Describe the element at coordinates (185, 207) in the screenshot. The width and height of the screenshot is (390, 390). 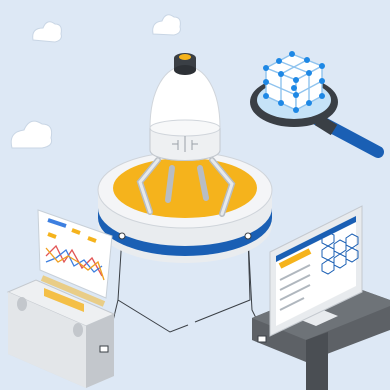
I see `launch-platform` at that location.